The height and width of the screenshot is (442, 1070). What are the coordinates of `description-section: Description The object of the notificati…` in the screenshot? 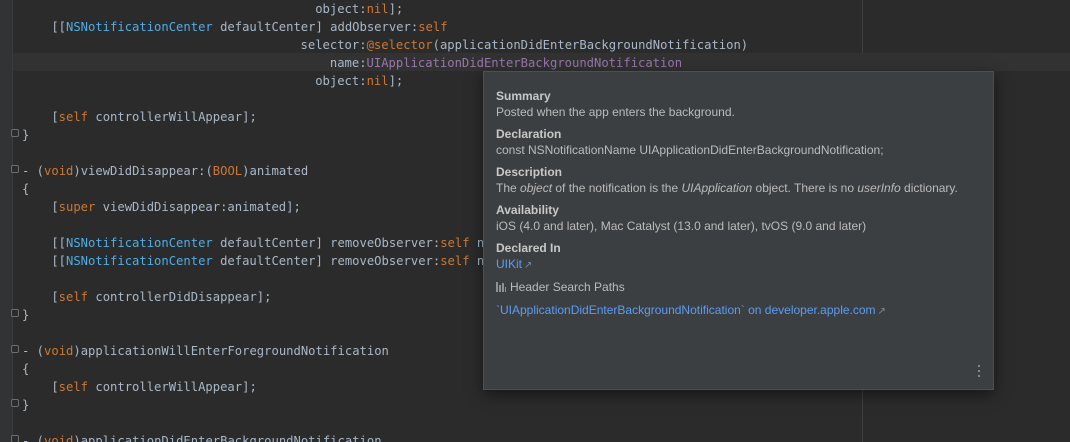 It's located at (738, 180).